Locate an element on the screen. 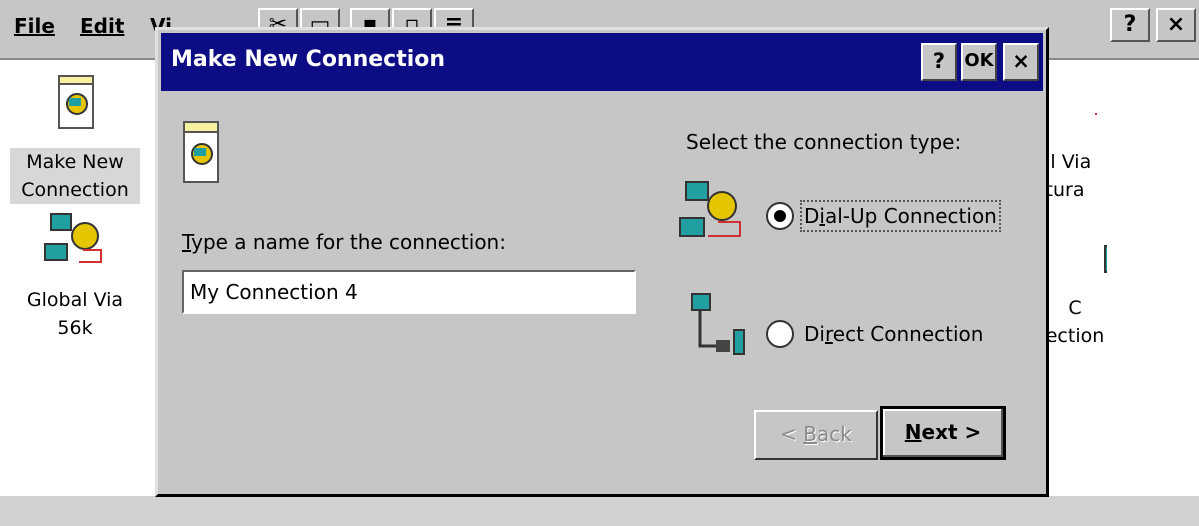  item-label: Global Via 56k is located at coordinates (75, 314).